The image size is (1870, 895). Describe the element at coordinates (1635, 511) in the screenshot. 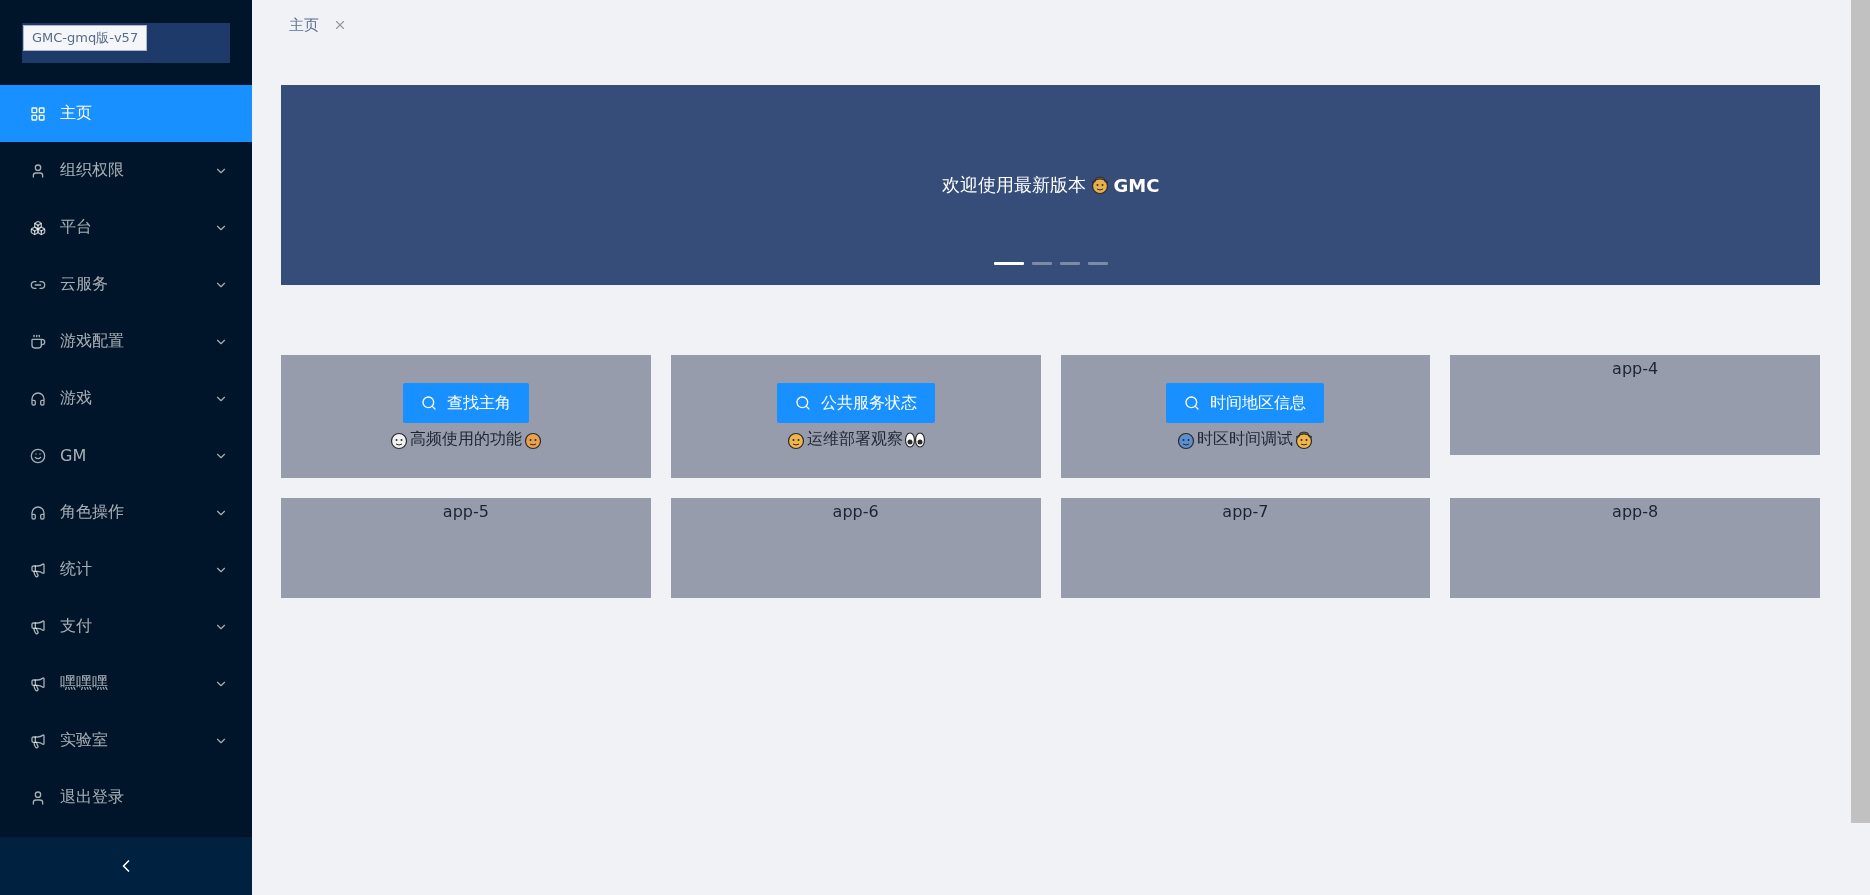

I see `card-title: app-8` at that location.